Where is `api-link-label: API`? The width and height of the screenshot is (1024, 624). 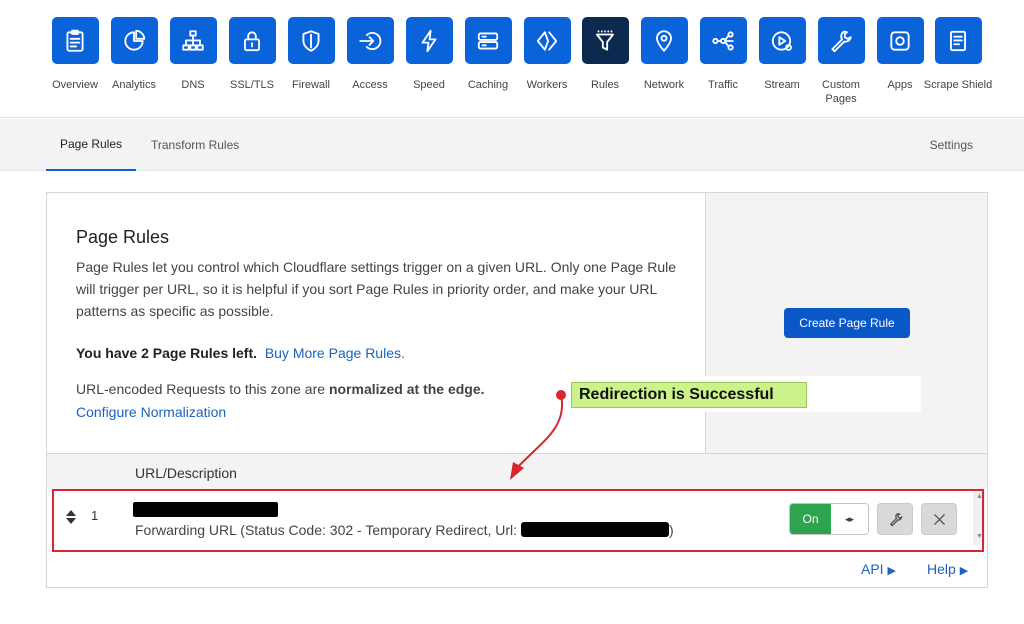
api-link-label: API is located at coordinates (872, 569).